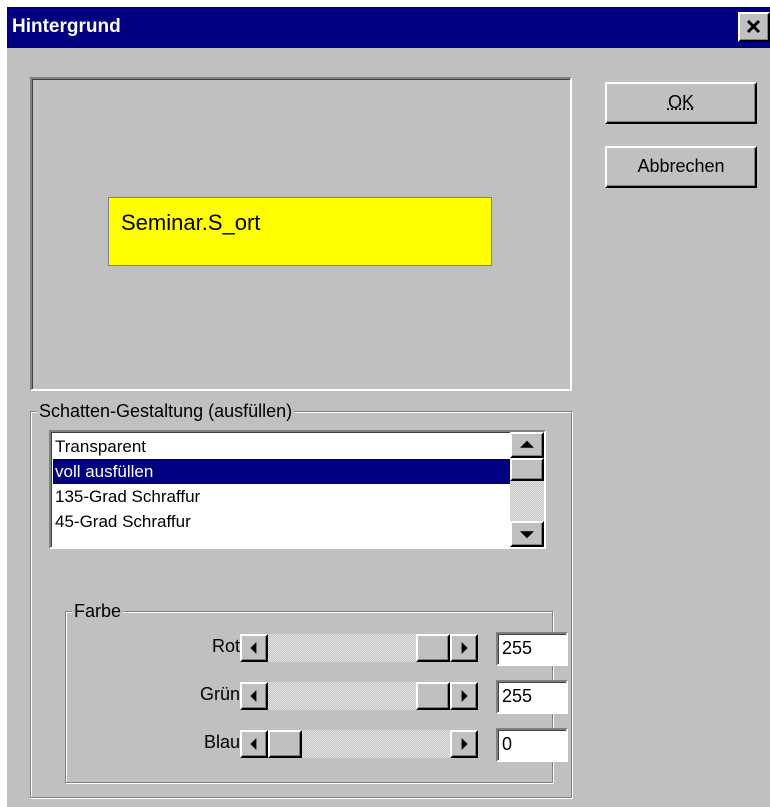 Image resolution: width=770 pixels, height=807 pixels. I want to click on scroll-down-button, so click(527, 534).